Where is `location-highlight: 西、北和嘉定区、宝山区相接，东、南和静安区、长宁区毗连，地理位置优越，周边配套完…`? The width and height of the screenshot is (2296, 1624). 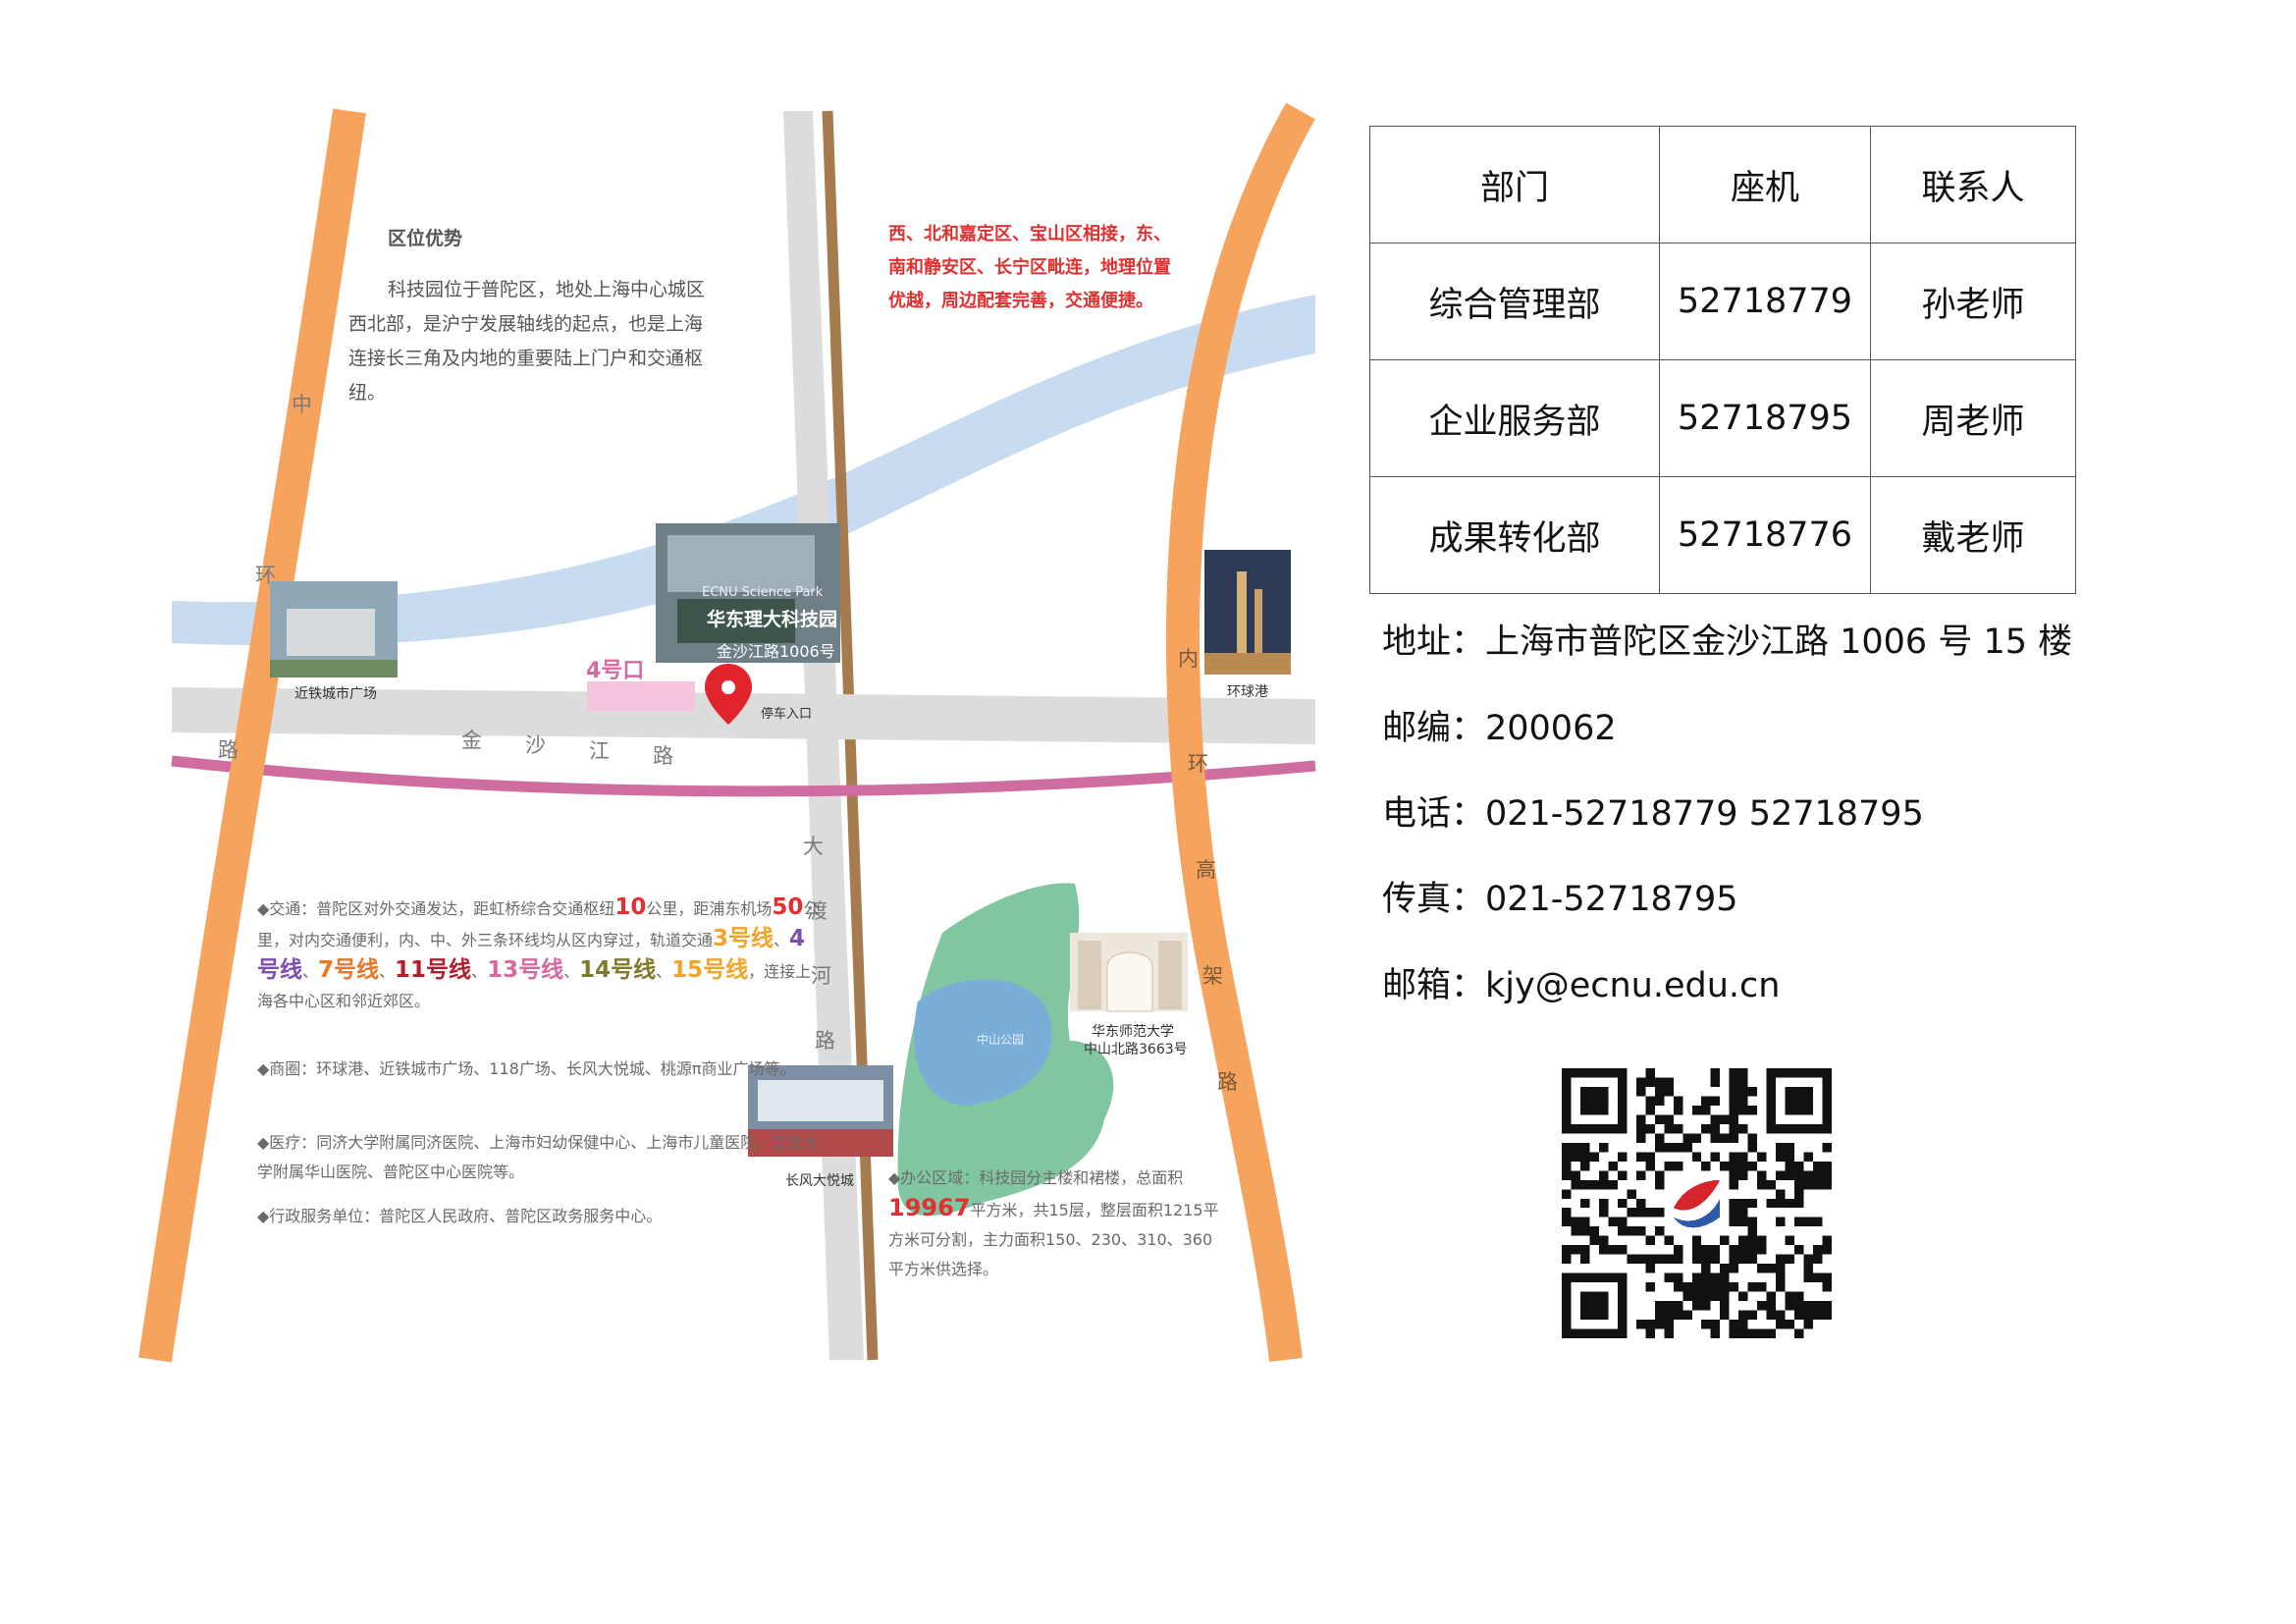 location-highlight: 西、北和嘉定区、宝山区相接，东、南和静安区、长宁区毗连，地理位置优越，周边配套完… is located at coordinates (1030, 267).